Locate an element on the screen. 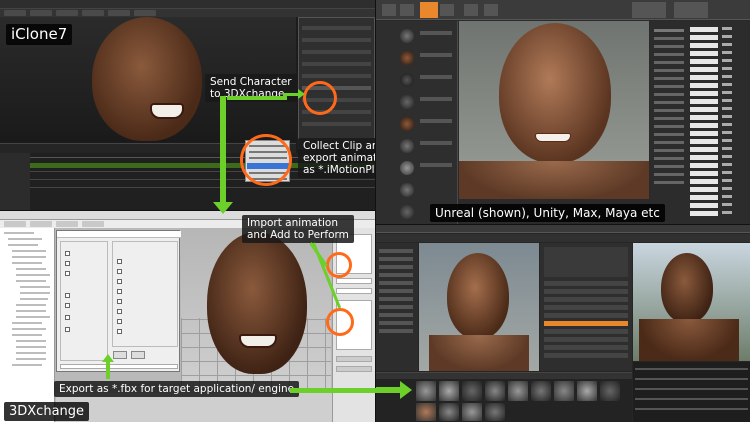  unreal-anim-tabs is located at coordinates (563, 229).